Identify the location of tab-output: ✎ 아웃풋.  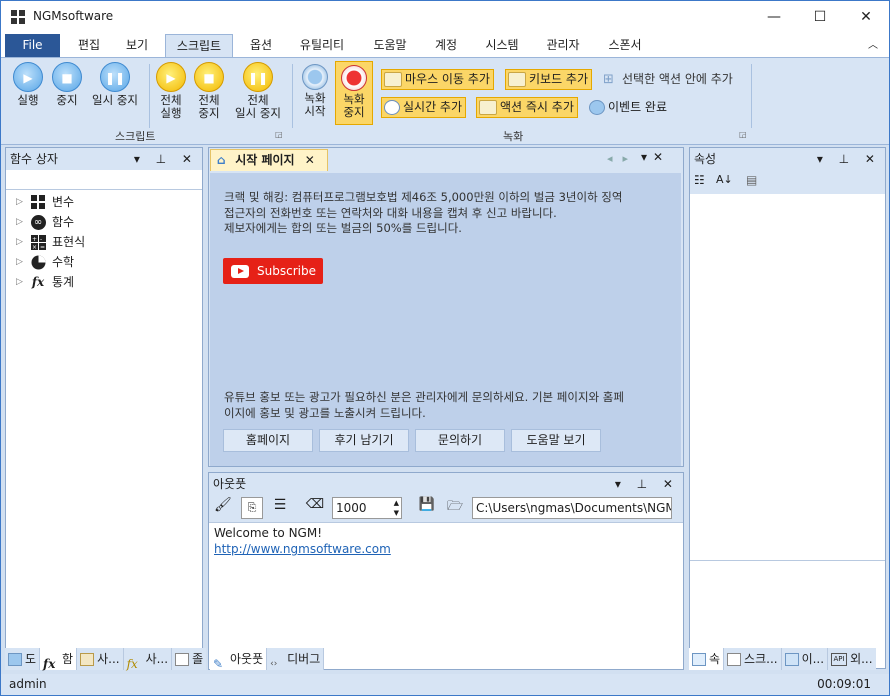
(239, 659).